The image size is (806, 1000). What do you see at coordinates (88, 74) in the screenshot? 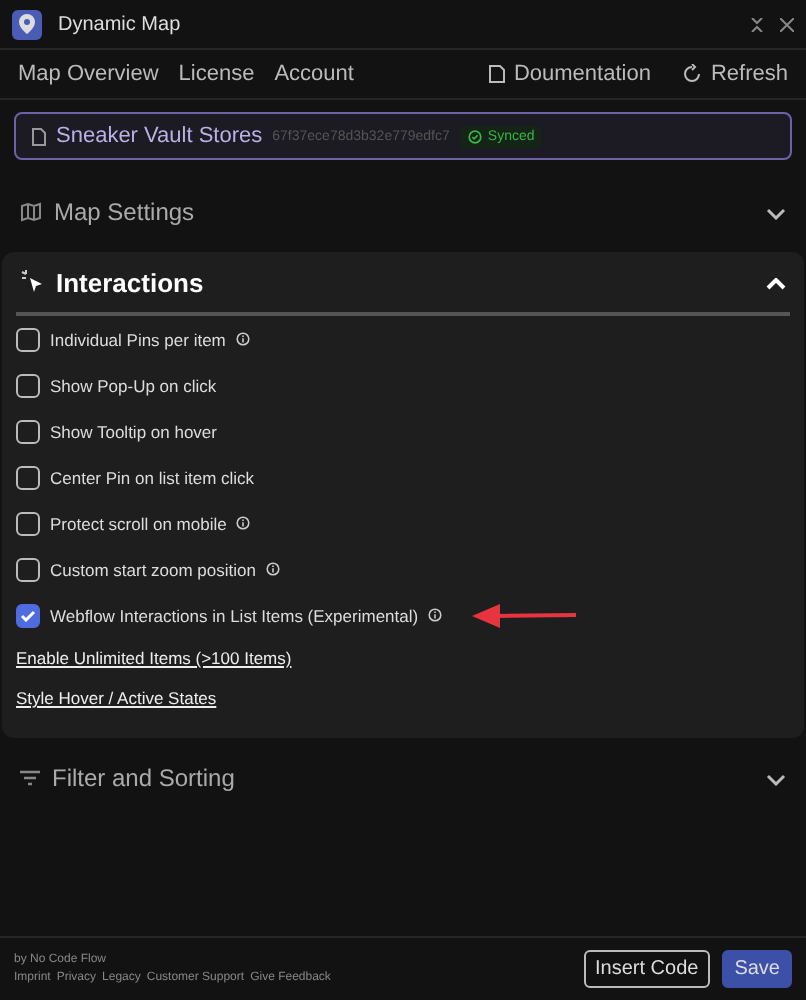
I see `nav-tab: Map Overview` at bounding box center [88, 74].